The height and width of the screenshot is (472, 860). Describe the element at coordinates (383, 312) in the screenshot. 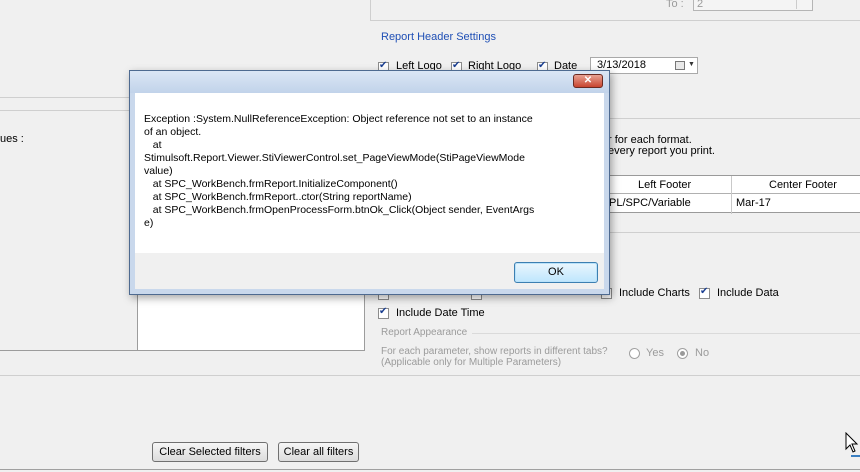

I see `include-date-time-checkbox` at that location.